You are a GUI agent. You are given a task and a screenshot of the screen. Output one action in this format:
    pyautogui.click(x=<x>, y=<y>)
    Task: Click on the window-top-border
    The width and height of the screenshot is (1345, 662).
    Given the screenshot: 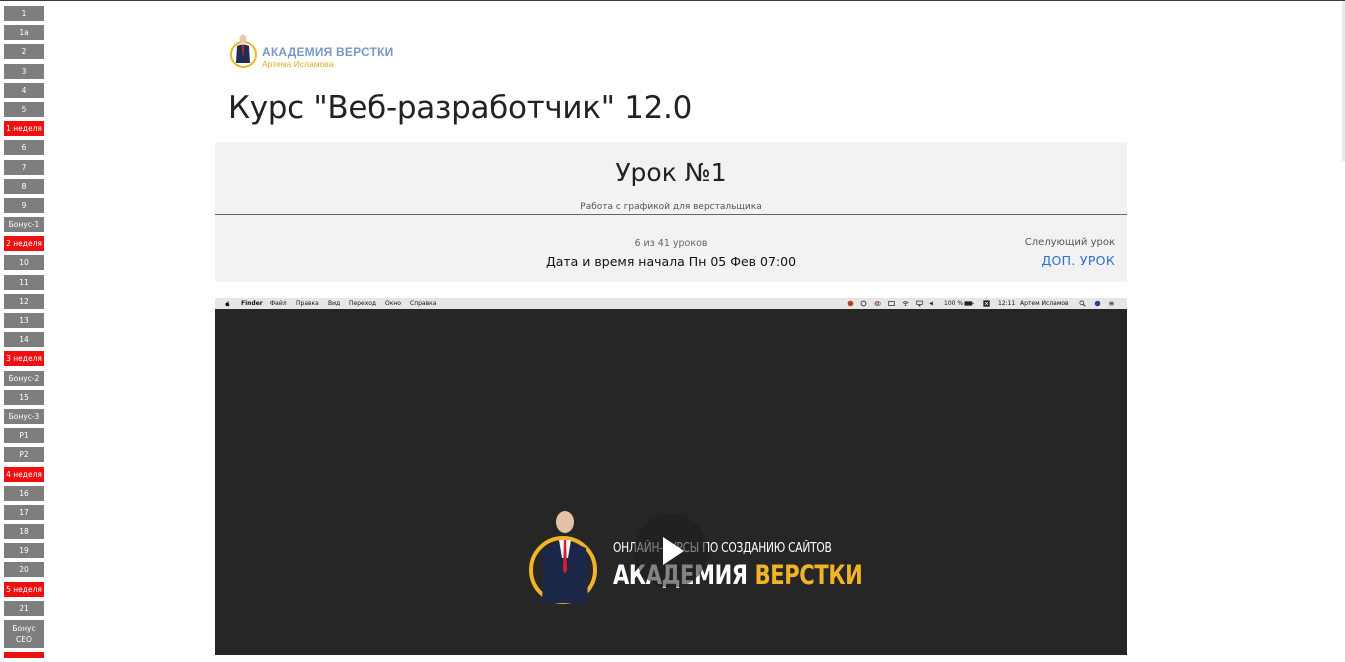 What is the action you would take?
    pyautogui.click(x=672, y=0)
    